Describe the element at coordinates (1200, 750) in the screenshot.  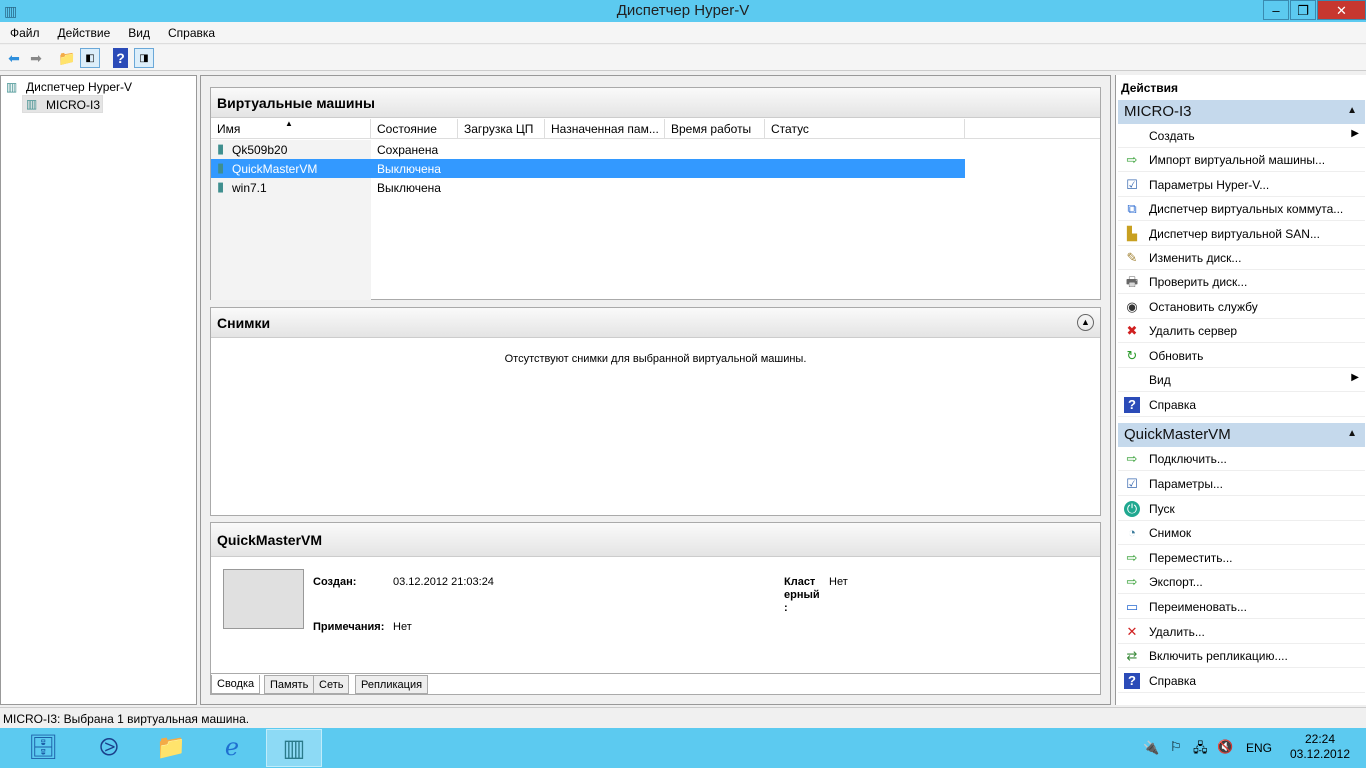
I see `network-icon: 🖧` at that location.